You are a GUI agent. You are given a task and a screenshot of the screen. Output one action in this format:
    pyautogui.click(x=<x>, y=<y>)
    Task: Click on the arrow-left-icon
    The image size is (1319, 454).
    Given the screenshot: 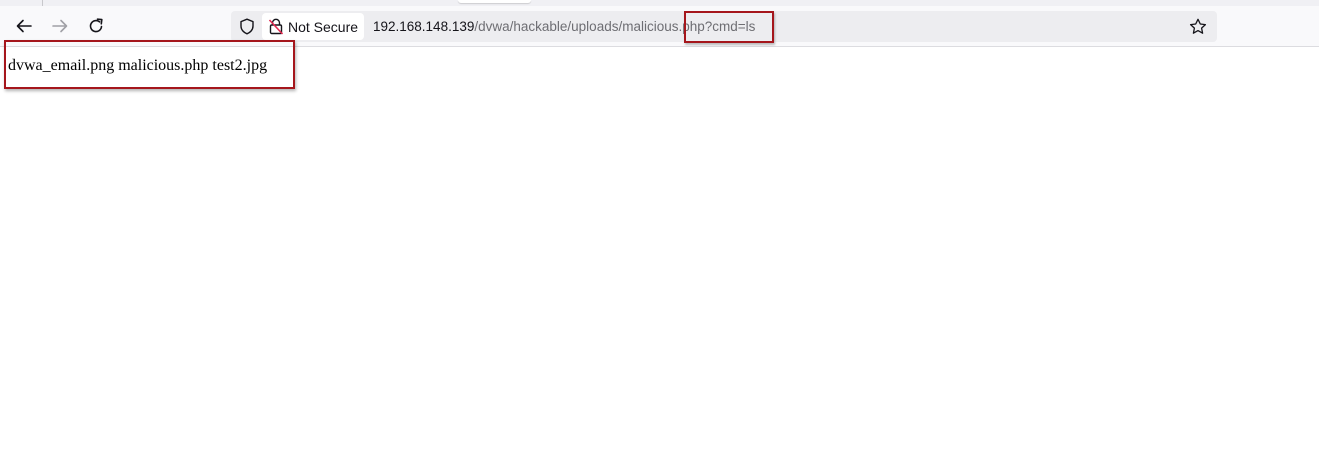 What is the action you would take?
    pyautogui.click(x=24, y=26)
    